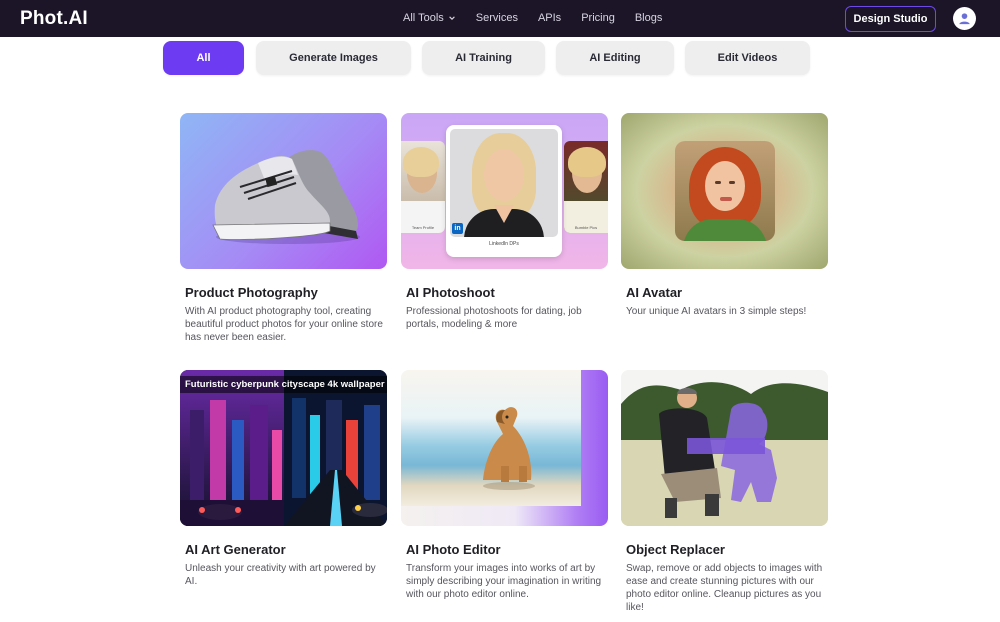 The width and height of the screenshot is (1000, 622). Describe the element at coordinates (504, 244) in the screenshot. I see `photo-caption: LinkedIn DPs` at that location.